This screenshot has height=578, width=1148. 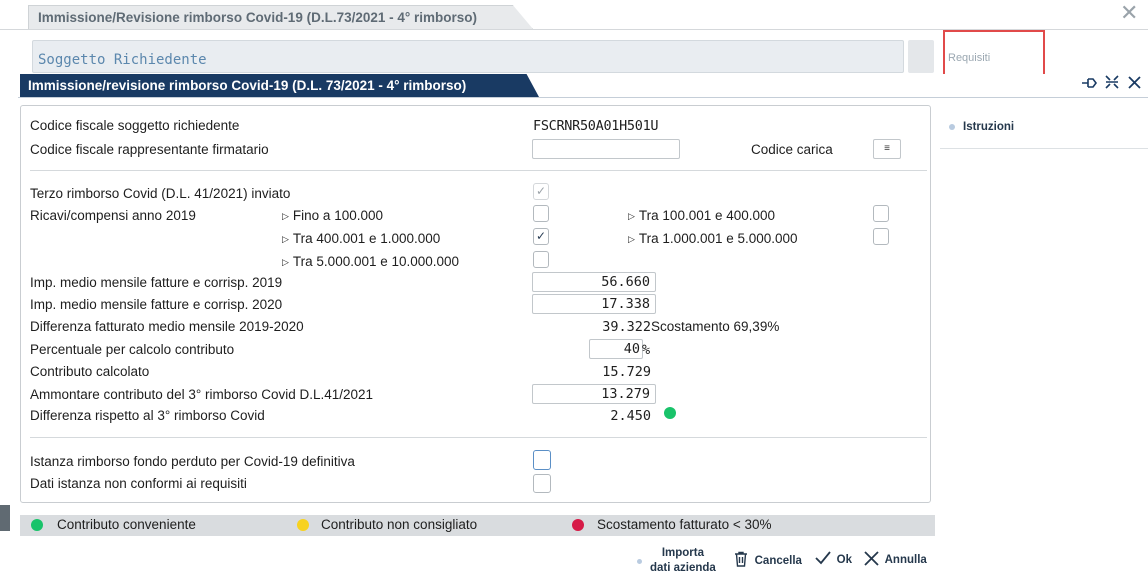 What do you see at coordinates (1129, 13) in the screenshot?
I see `background-close-icon: ✕` at bounding box center [1129, 13].